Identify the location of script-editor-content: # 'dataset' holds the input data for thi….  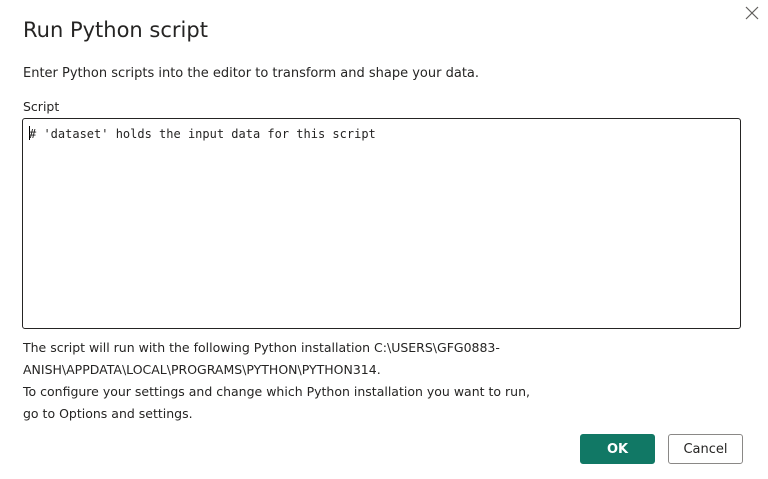
(202, 134).